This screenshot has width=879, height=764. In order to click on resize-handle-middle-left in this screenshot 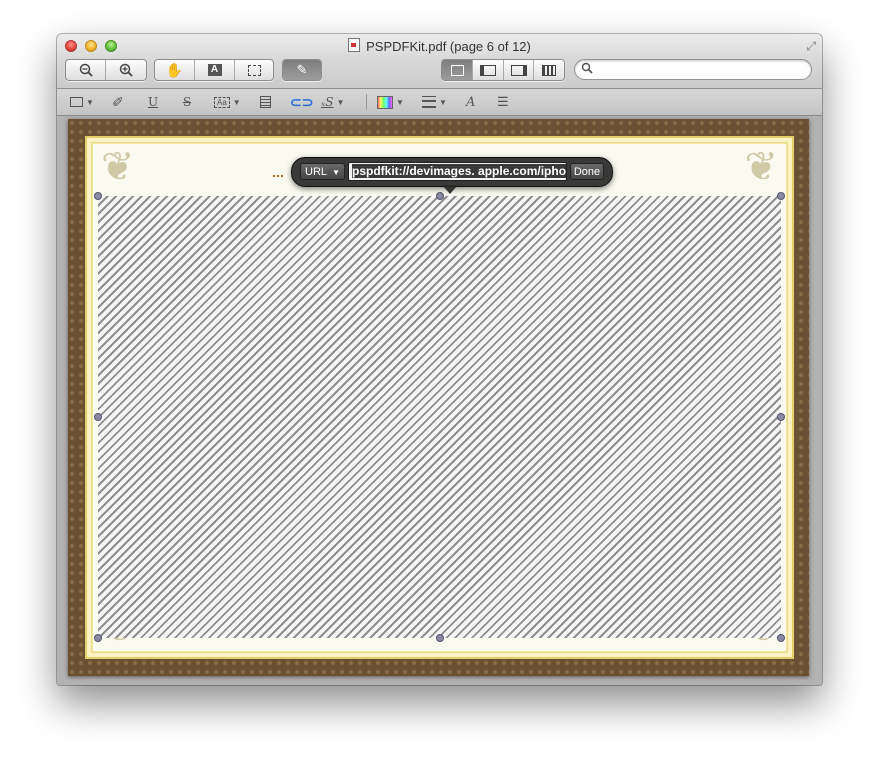, I will do `click(98, 417)`.